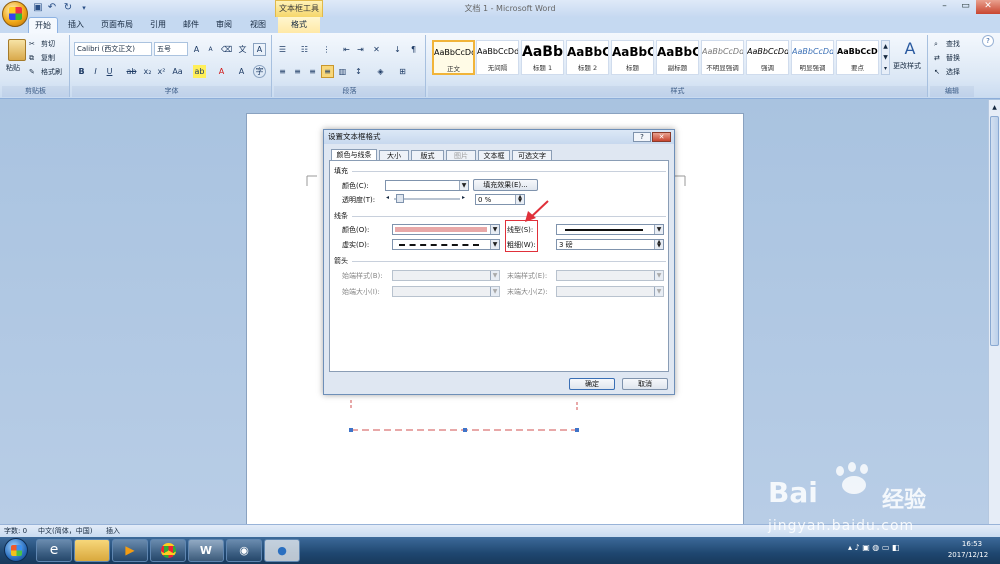  I want to click on replace-button: 替换, so click(953, 58).